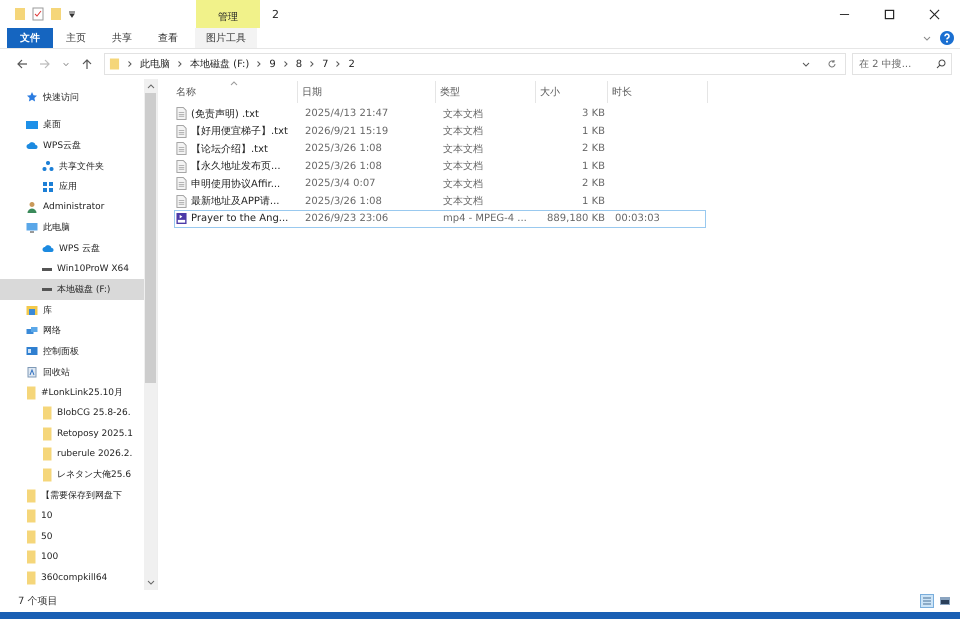  What do you see at coordinates (347, 131) in the screenshot?
I see `table-cell-text: 2026/9/21 15:19` at bounding box center [347, 131].